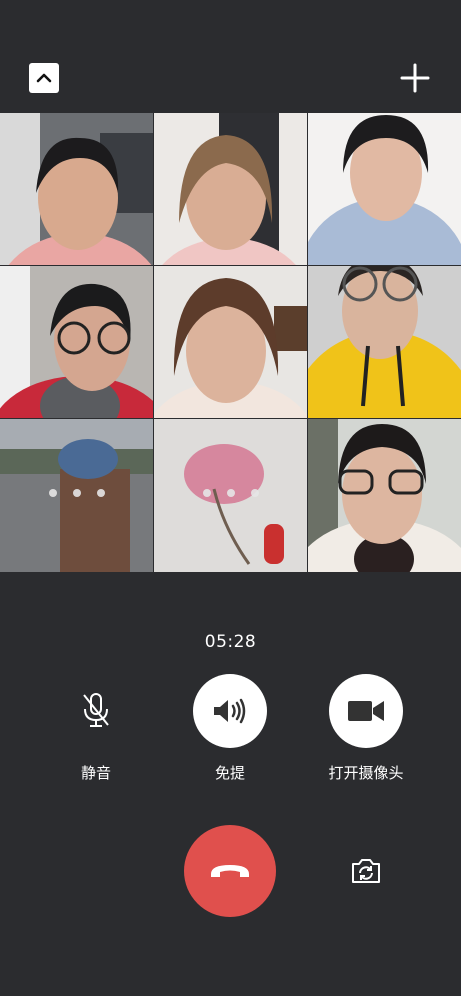  I want to click on mute-icon-wrap, so click(96, 711).